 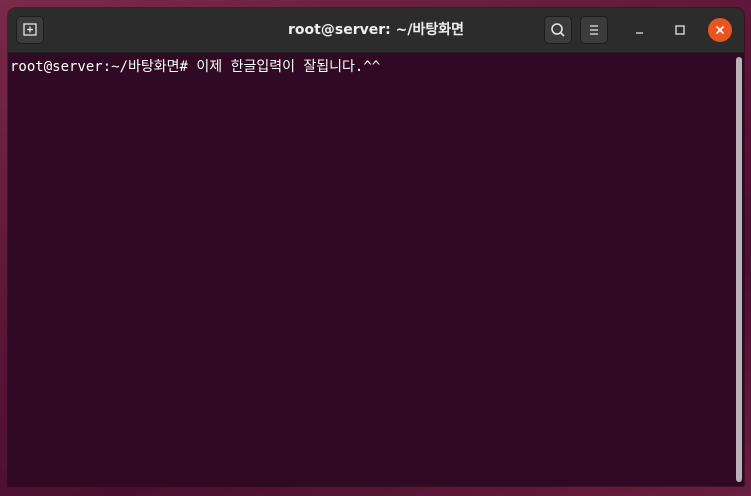 I want to click on menu-button, so click(x=594, y=30).